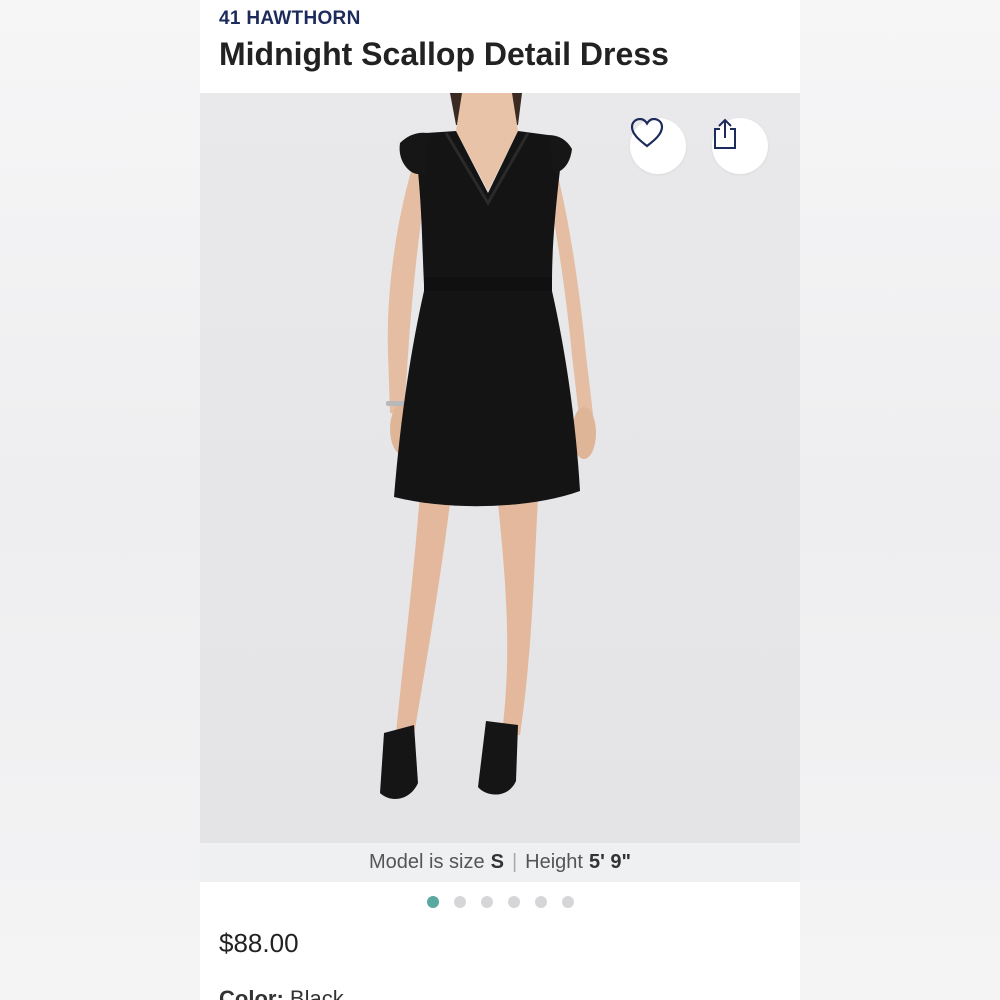 The height and width of the screenshot is (1000, 1000). I want to click on color-selection: Color: Black, so click(281, 993).